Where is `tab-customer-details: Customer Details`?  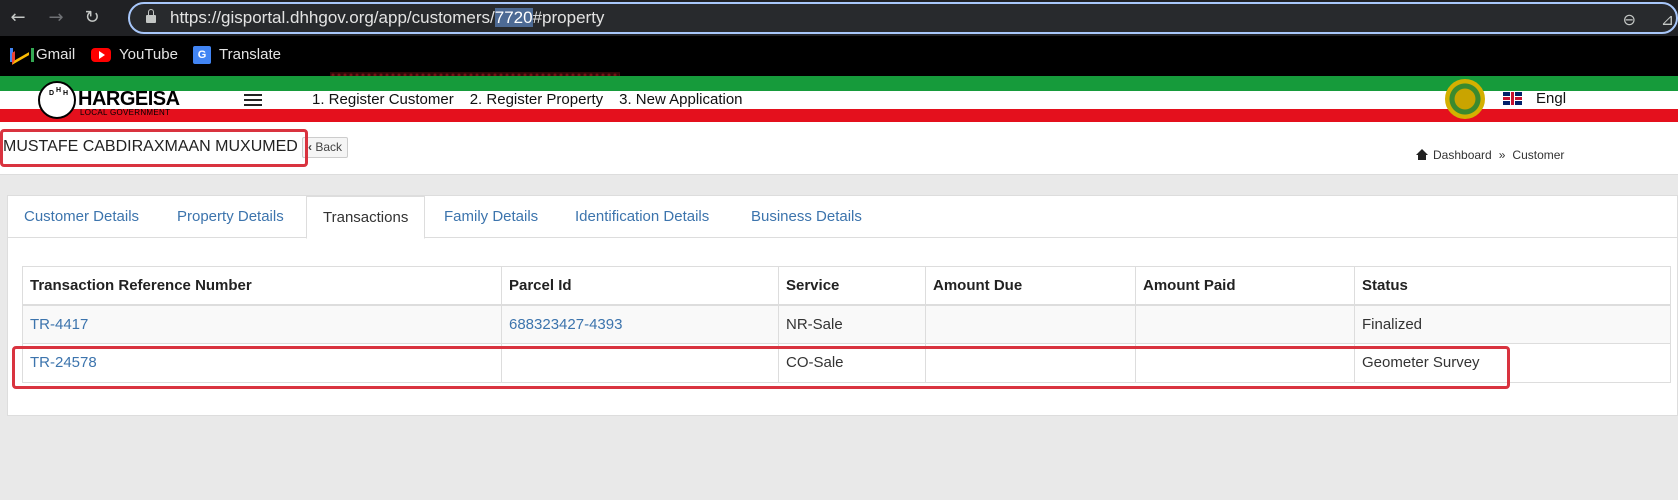 tab-customer-details: Customer Details is located at coordinates (81, 217).